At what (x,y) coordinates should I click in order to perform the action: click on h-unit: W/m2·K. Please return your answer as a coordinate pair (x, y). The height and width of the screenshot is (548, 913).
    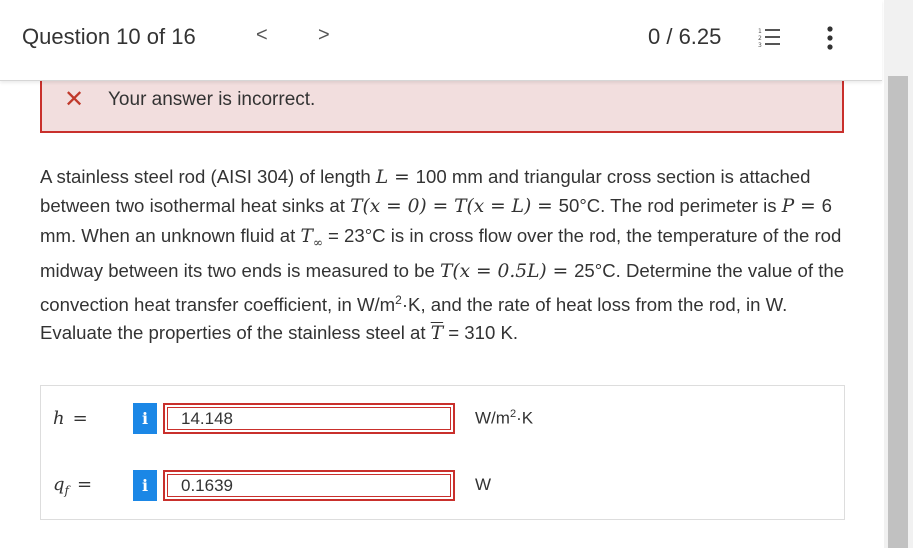
    Looking at the image, I should click on (504, 418).